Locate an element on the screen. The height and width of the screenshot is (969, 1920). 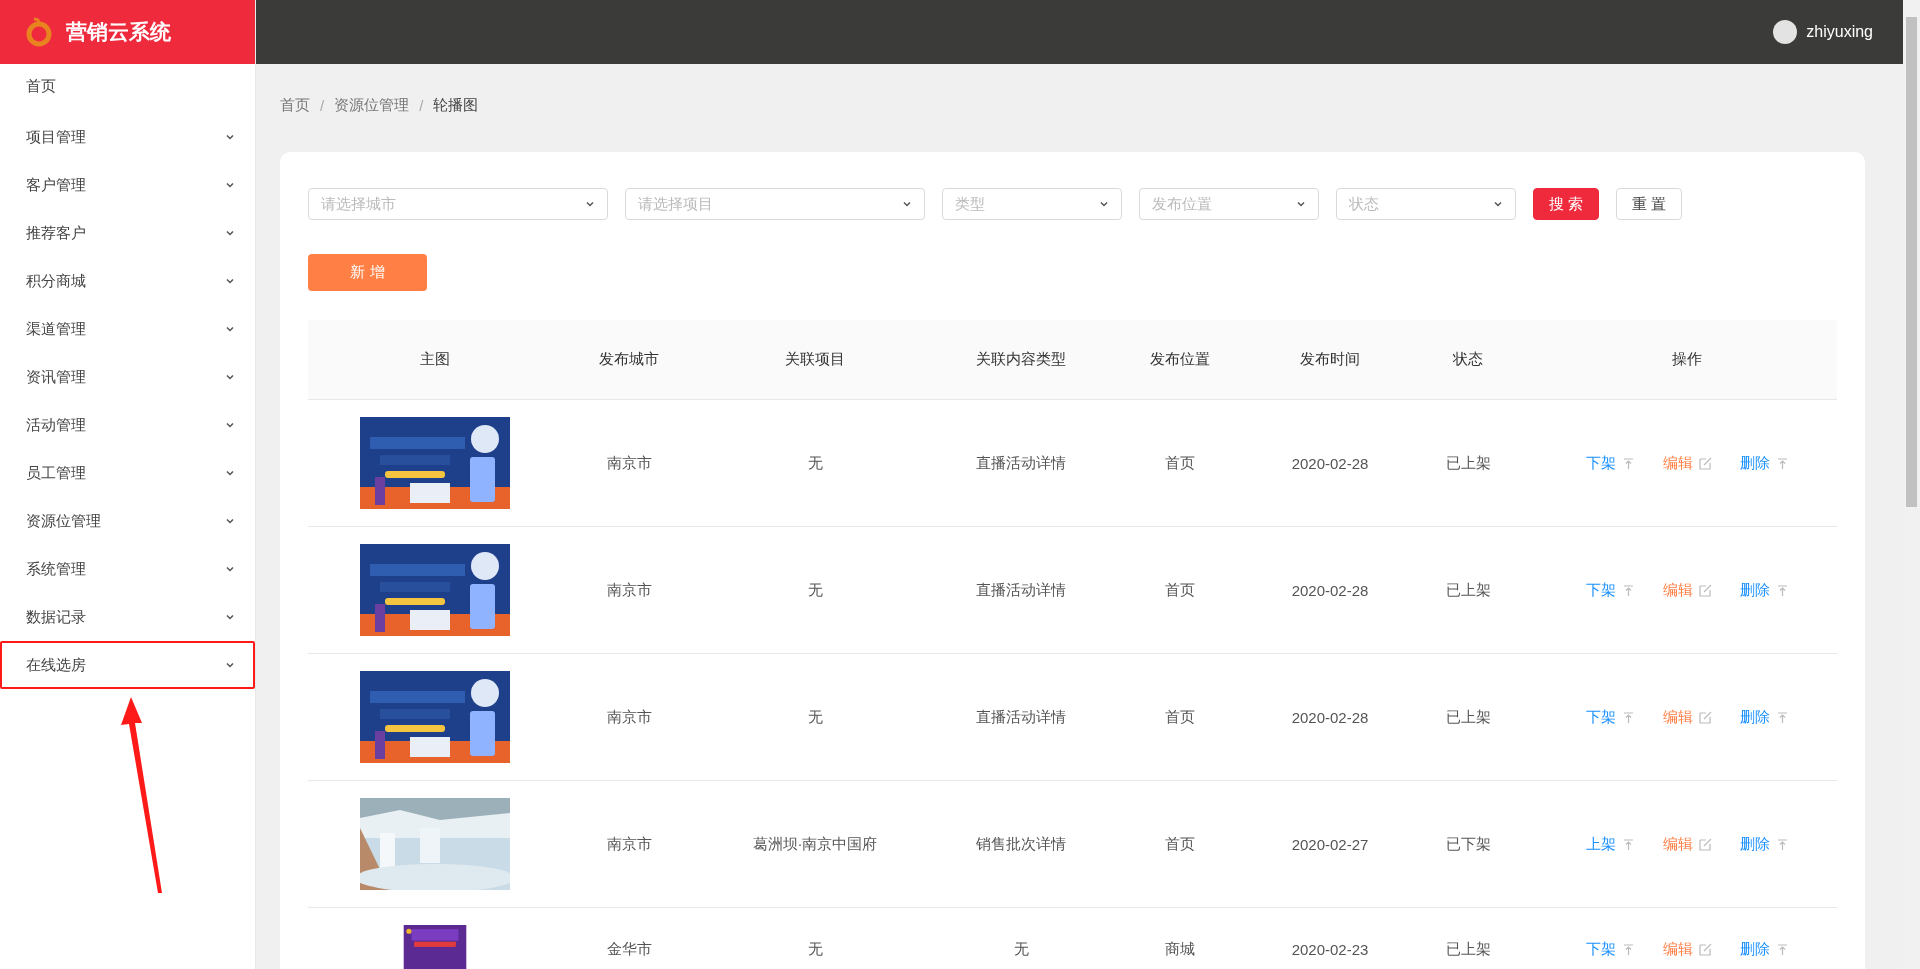
select-field: 状态 is located at coordinates (1426, 204).